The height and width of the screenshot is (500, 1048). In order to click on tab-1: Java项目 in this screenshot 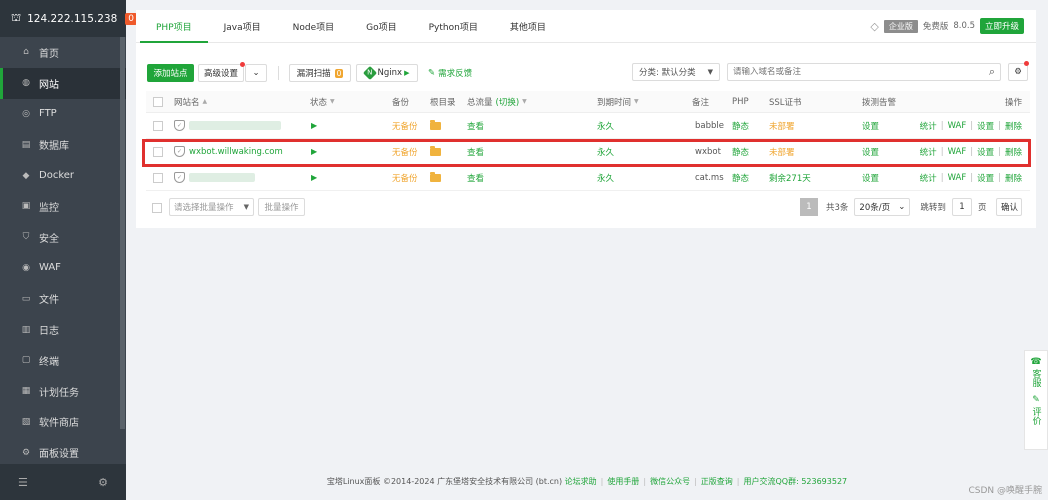, I will do `click(242, 26)`.